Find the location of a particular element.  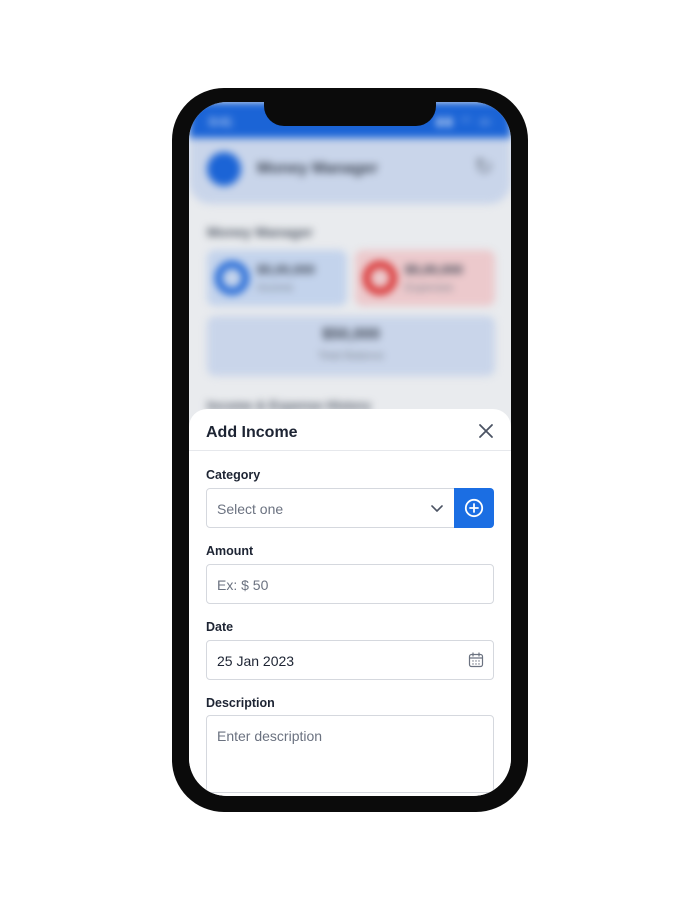

balance-card: $50,000 Total Balance is located at coordinates (351, 346).